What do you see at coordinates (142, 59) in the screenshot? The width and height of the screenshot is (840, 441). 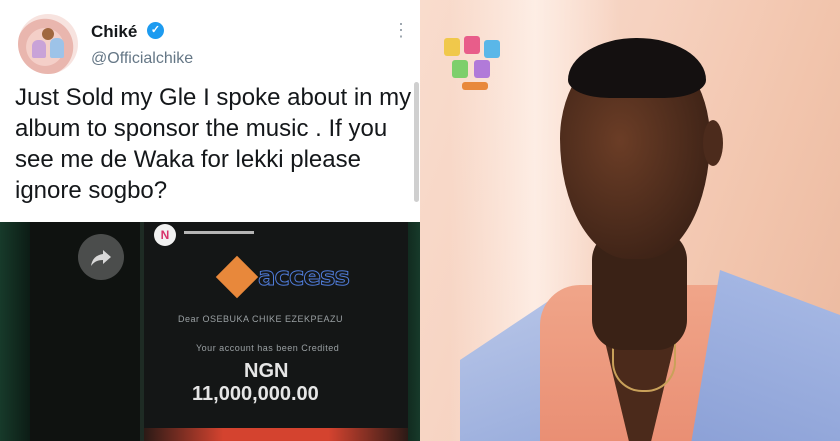 I see `user-handle: @Officialchike` at bounding box center [142, 59].